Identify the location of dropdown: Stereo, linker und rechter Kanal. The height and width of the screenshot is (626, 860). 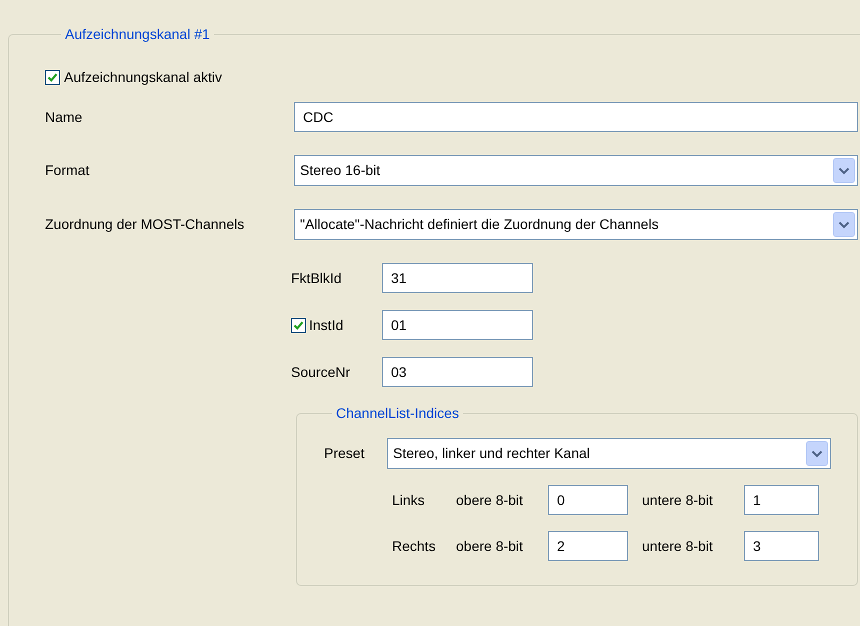
(609, 453).